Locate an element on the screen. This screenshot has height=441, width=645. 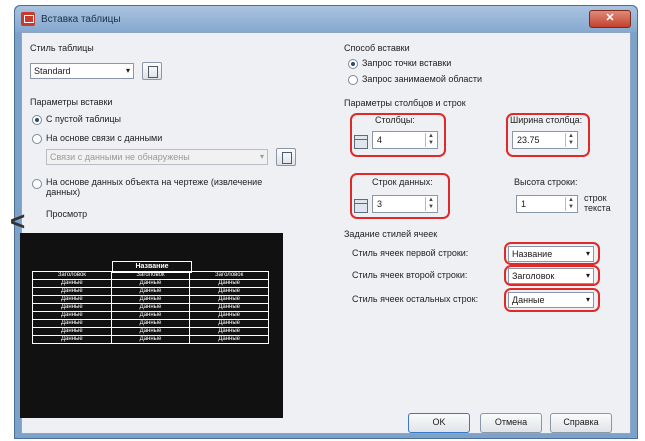
radio-datalink is located at coordinates (37, 139).